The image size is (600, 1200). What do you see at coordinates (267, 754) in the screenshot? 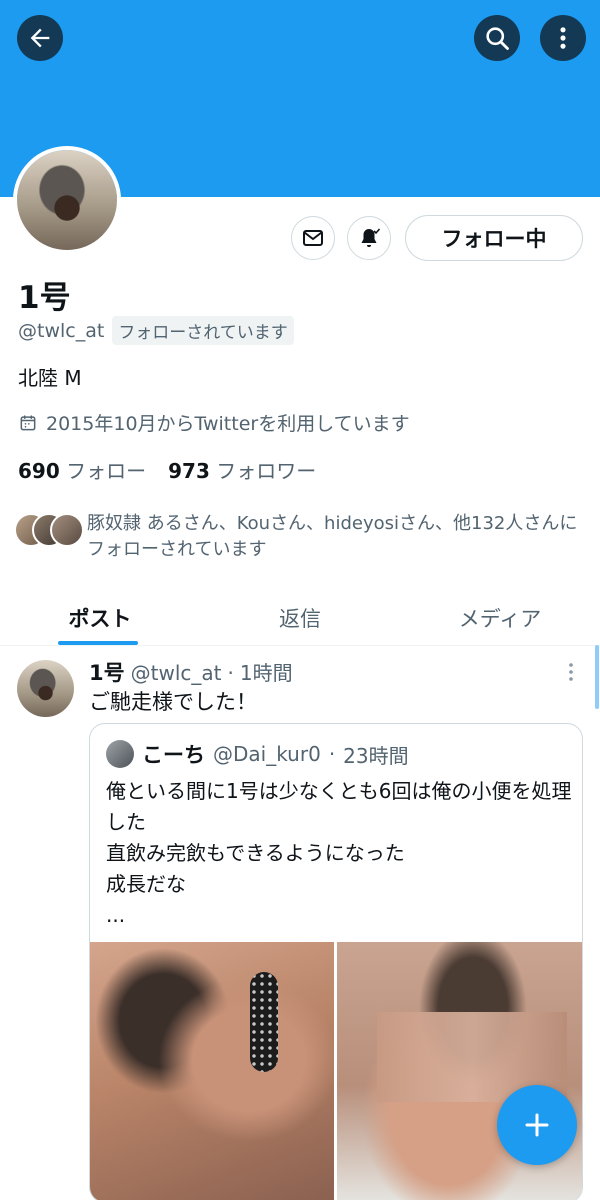
I see `quote-author-handle: @Dai_kur0` at bounding box center [267, 754].